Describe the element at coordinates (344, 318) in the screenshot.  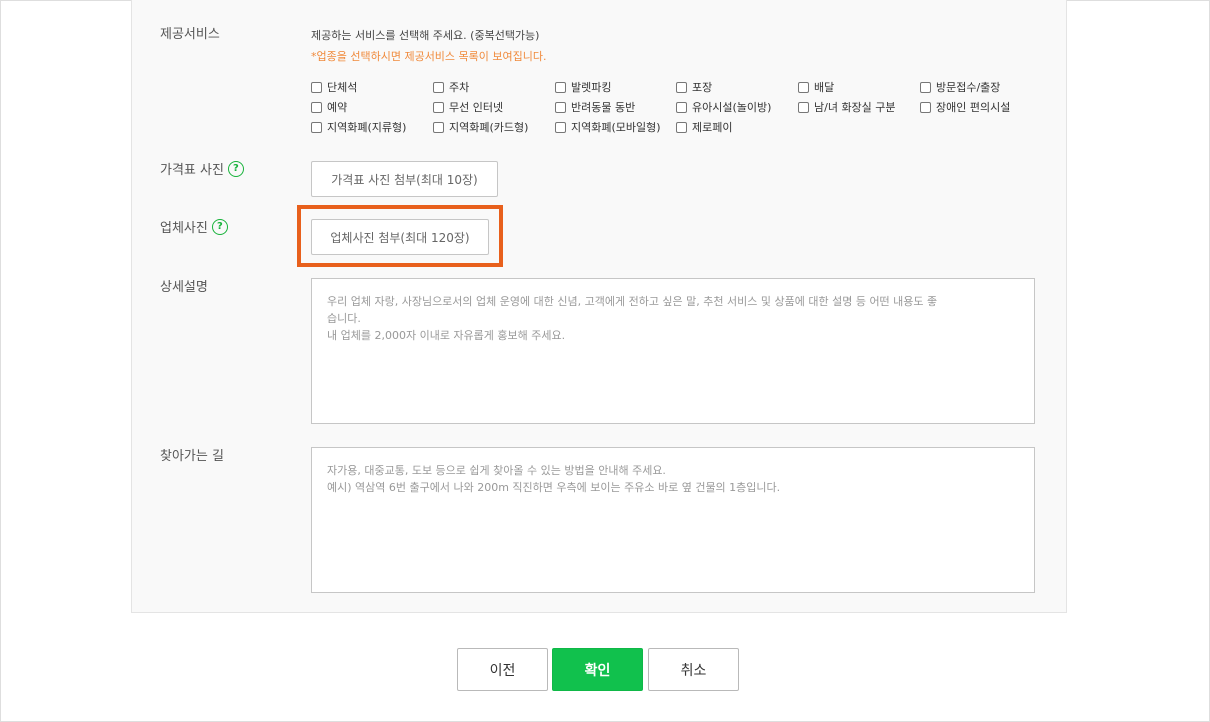
I see `detail-placeholder-line: 습니다.` at that location.